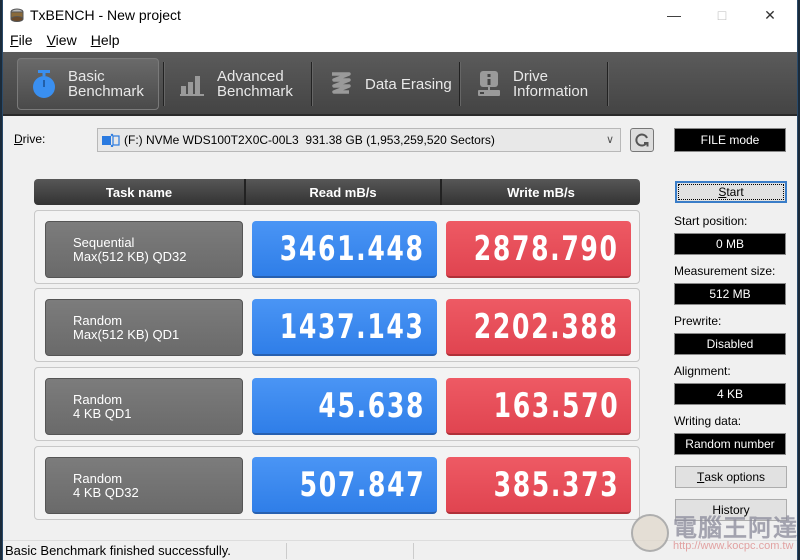 The image size is (800, 560). I want to click on start-position-label: Start position:, so click(711, 221).